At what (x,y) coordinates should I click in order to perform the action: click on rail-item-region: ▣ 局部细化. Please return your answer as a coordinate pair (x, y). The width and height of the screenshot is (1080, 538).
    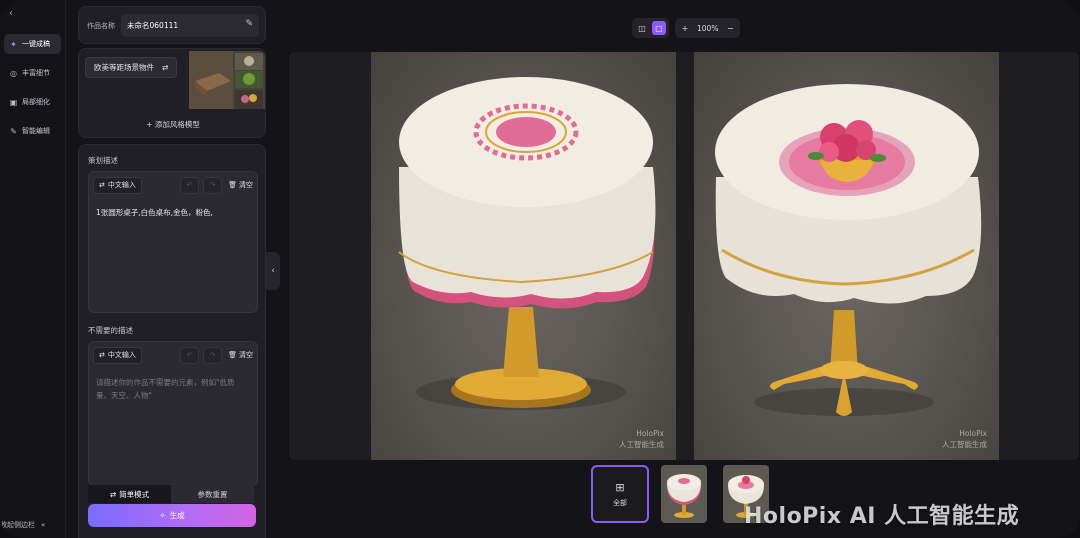
    Looking at the image, I should click on (32, 102).